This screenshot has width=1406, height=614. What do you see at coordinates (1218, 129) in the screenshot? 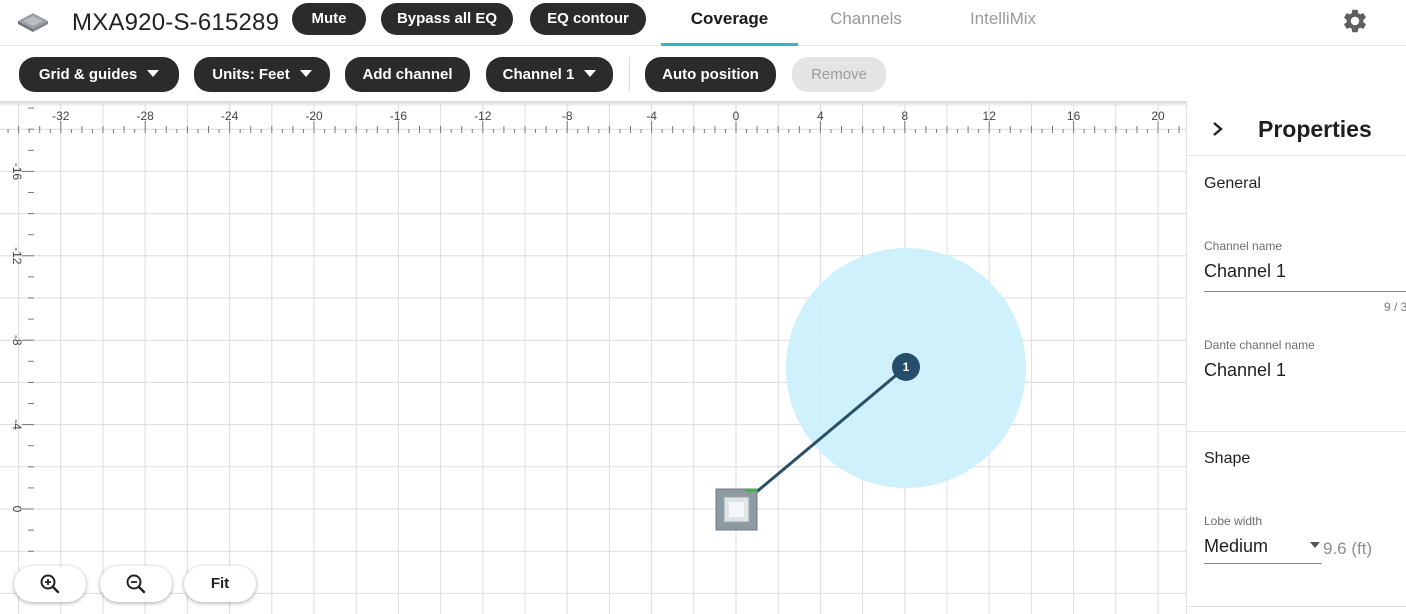
I see `chevron-right-icon` at bounding box center [1218, 129].